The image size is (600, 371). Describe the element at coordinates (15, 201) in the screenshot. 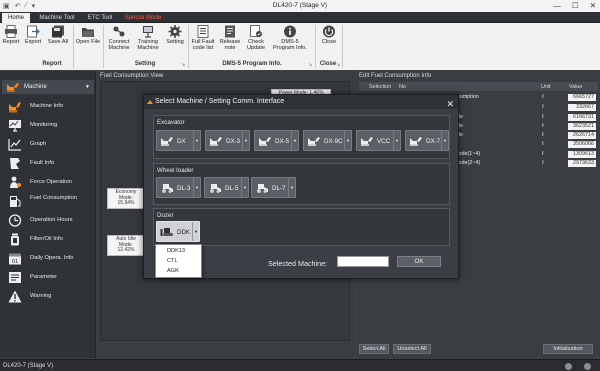

I see `fuel-icon` at that location.